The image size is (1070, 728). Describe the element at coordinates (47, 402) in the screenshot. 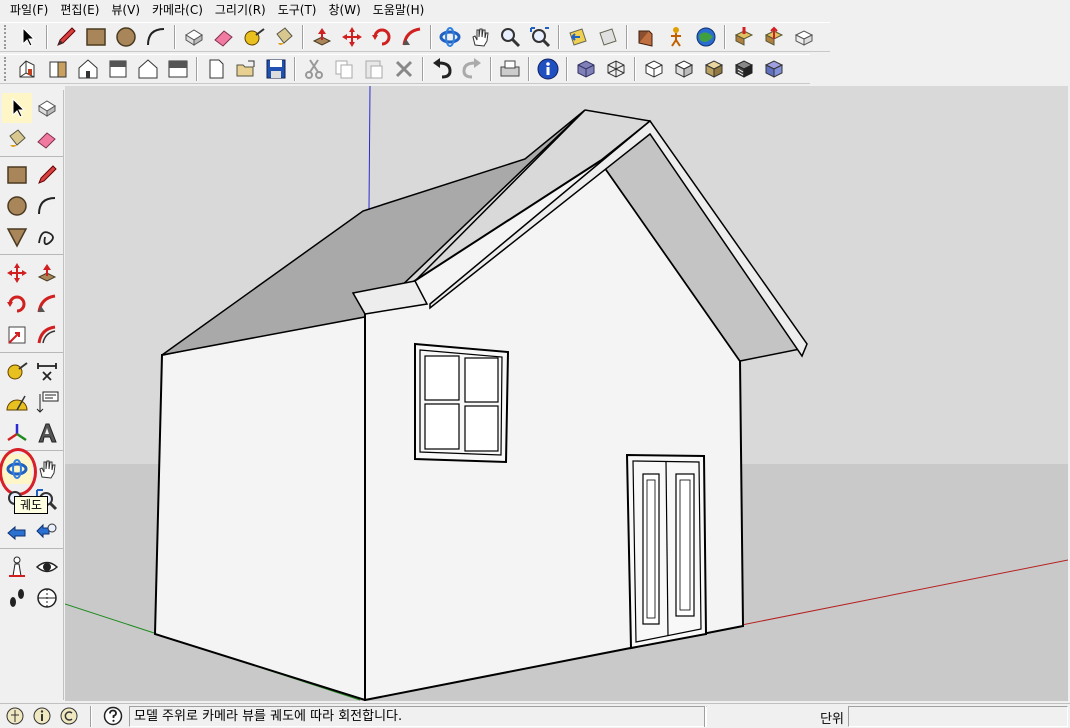

I see `palette-text-button` at that location.